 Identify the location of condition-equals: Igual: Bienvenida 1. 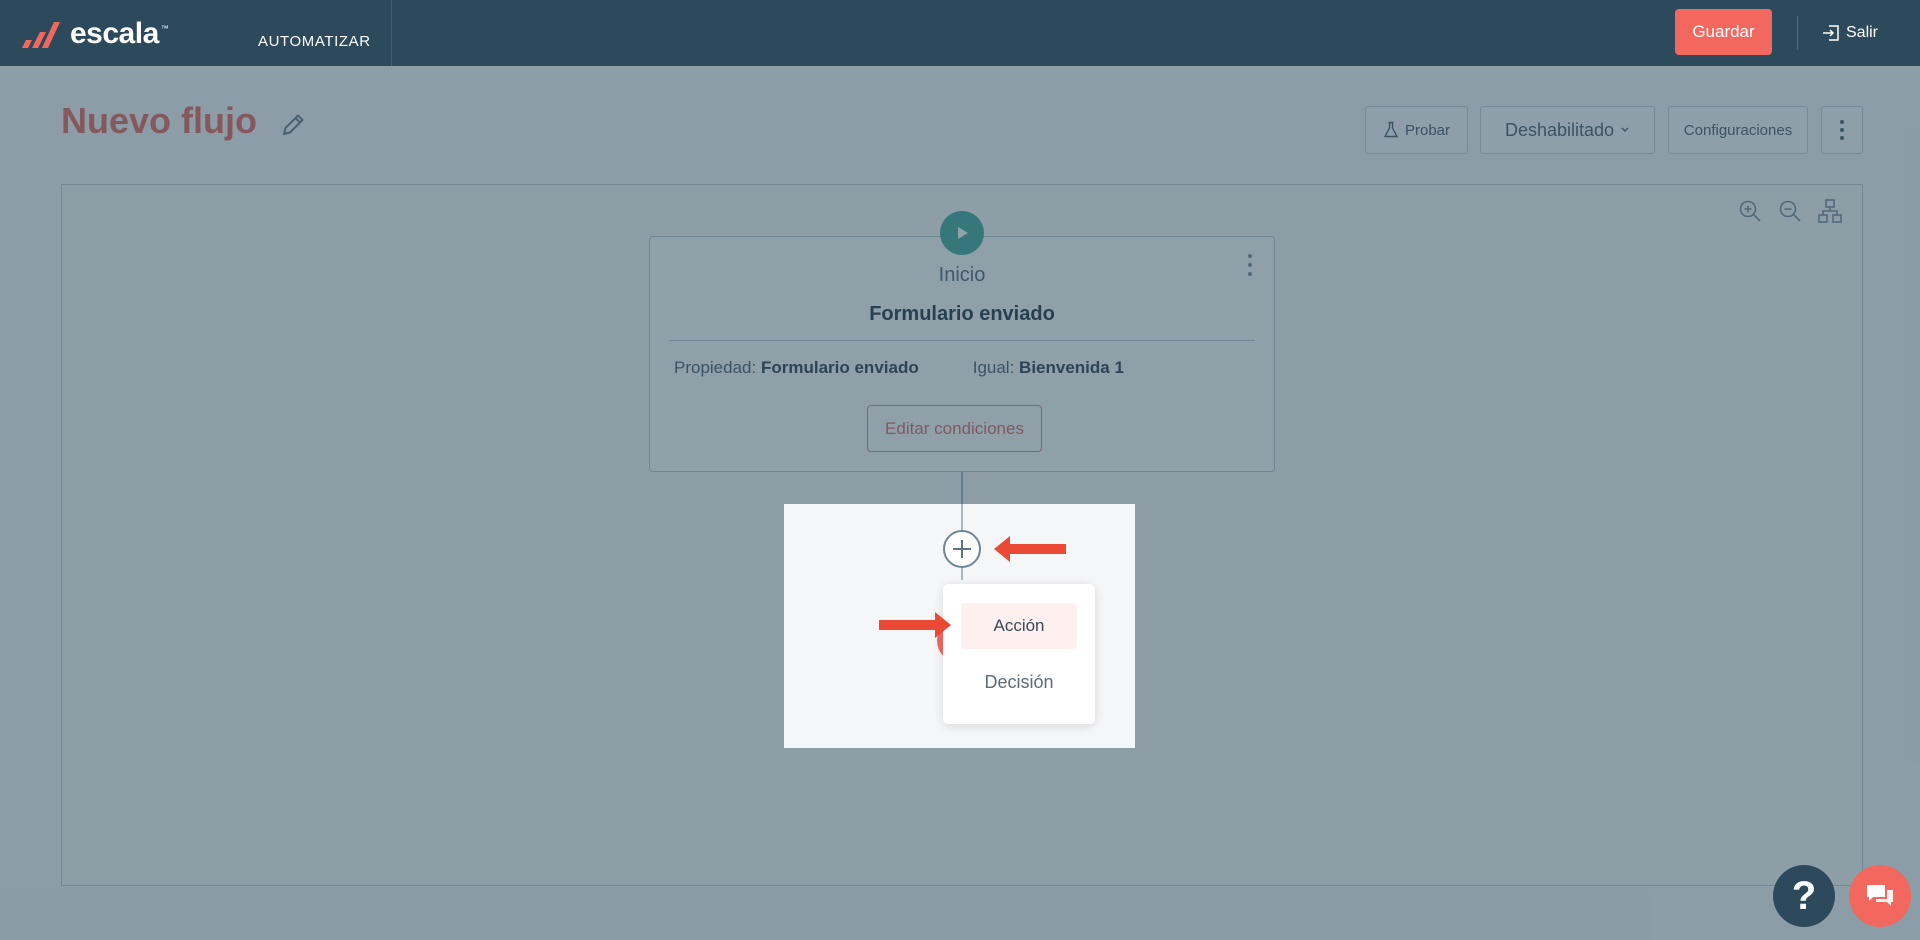
(1048, 368).